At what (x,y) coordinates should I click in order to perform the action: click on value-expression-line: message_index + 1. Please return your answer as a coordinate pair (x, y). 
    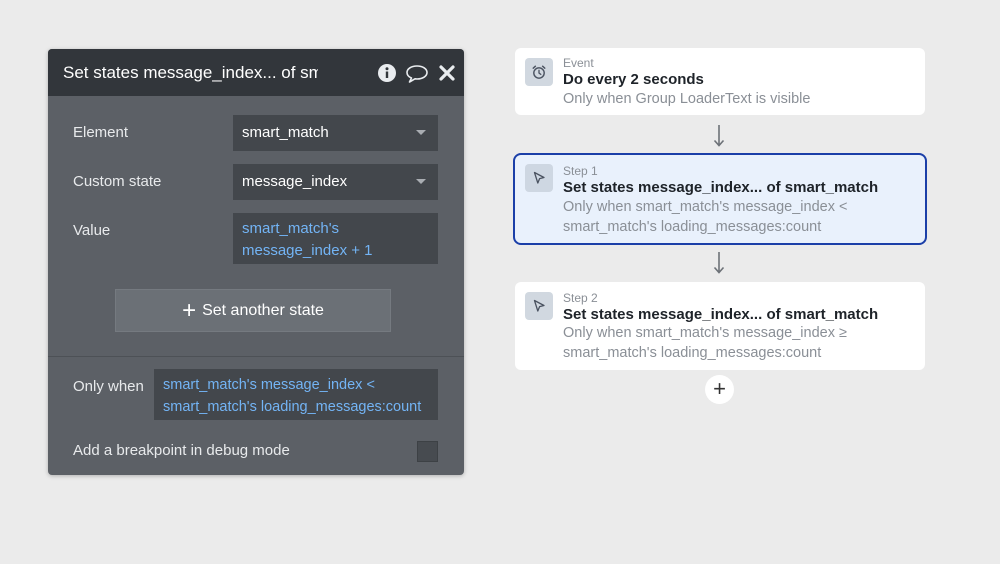
    Looking at the image, I should click on (307, 250).